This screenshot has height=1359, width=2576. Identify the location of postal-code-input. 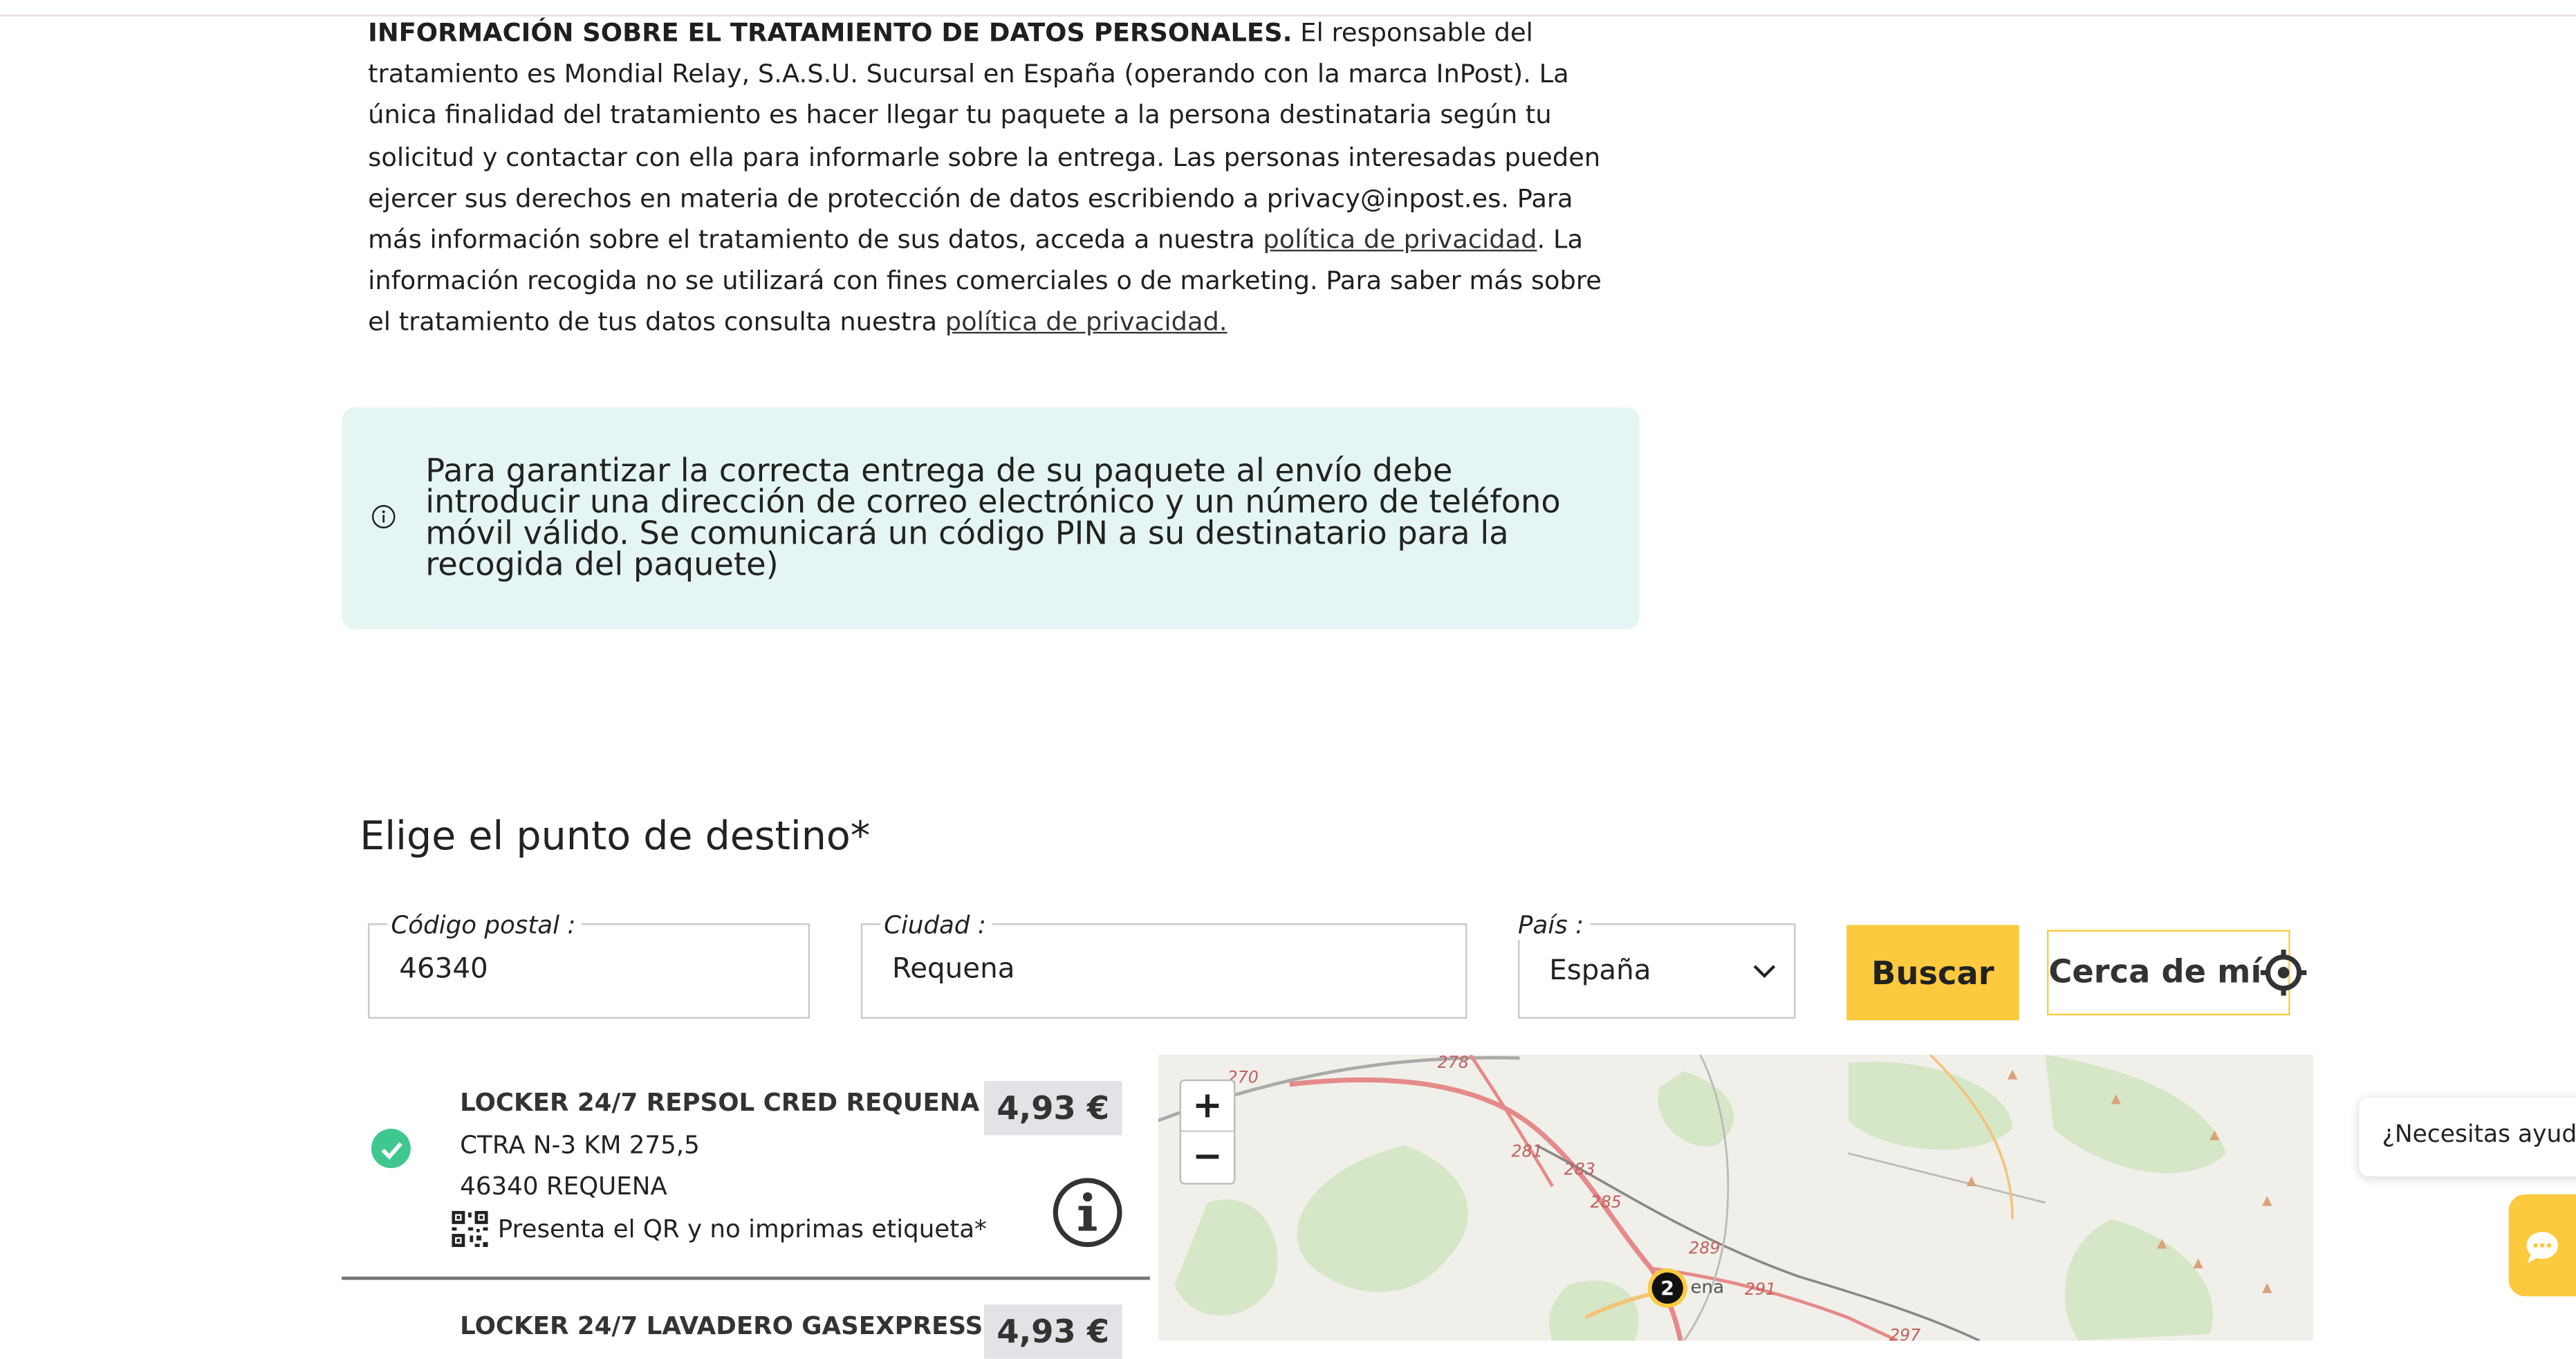
(575, 969).